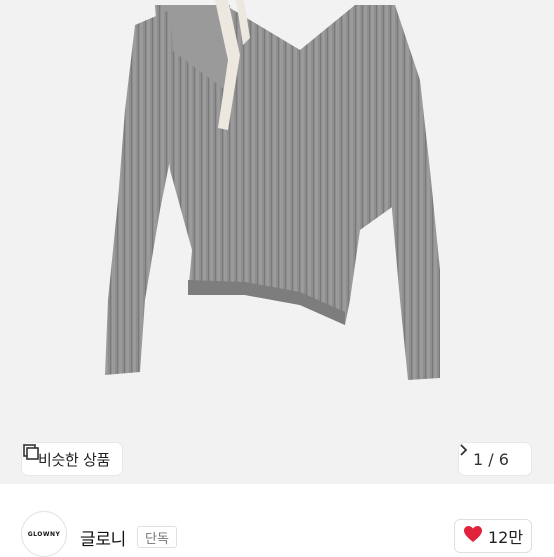 The width and height of the screenshot is (554, 557). What do you see at coordinates (103, 537) in the screenshot?
I see `brand-name: 글로니` at bounding box center [103, 537].